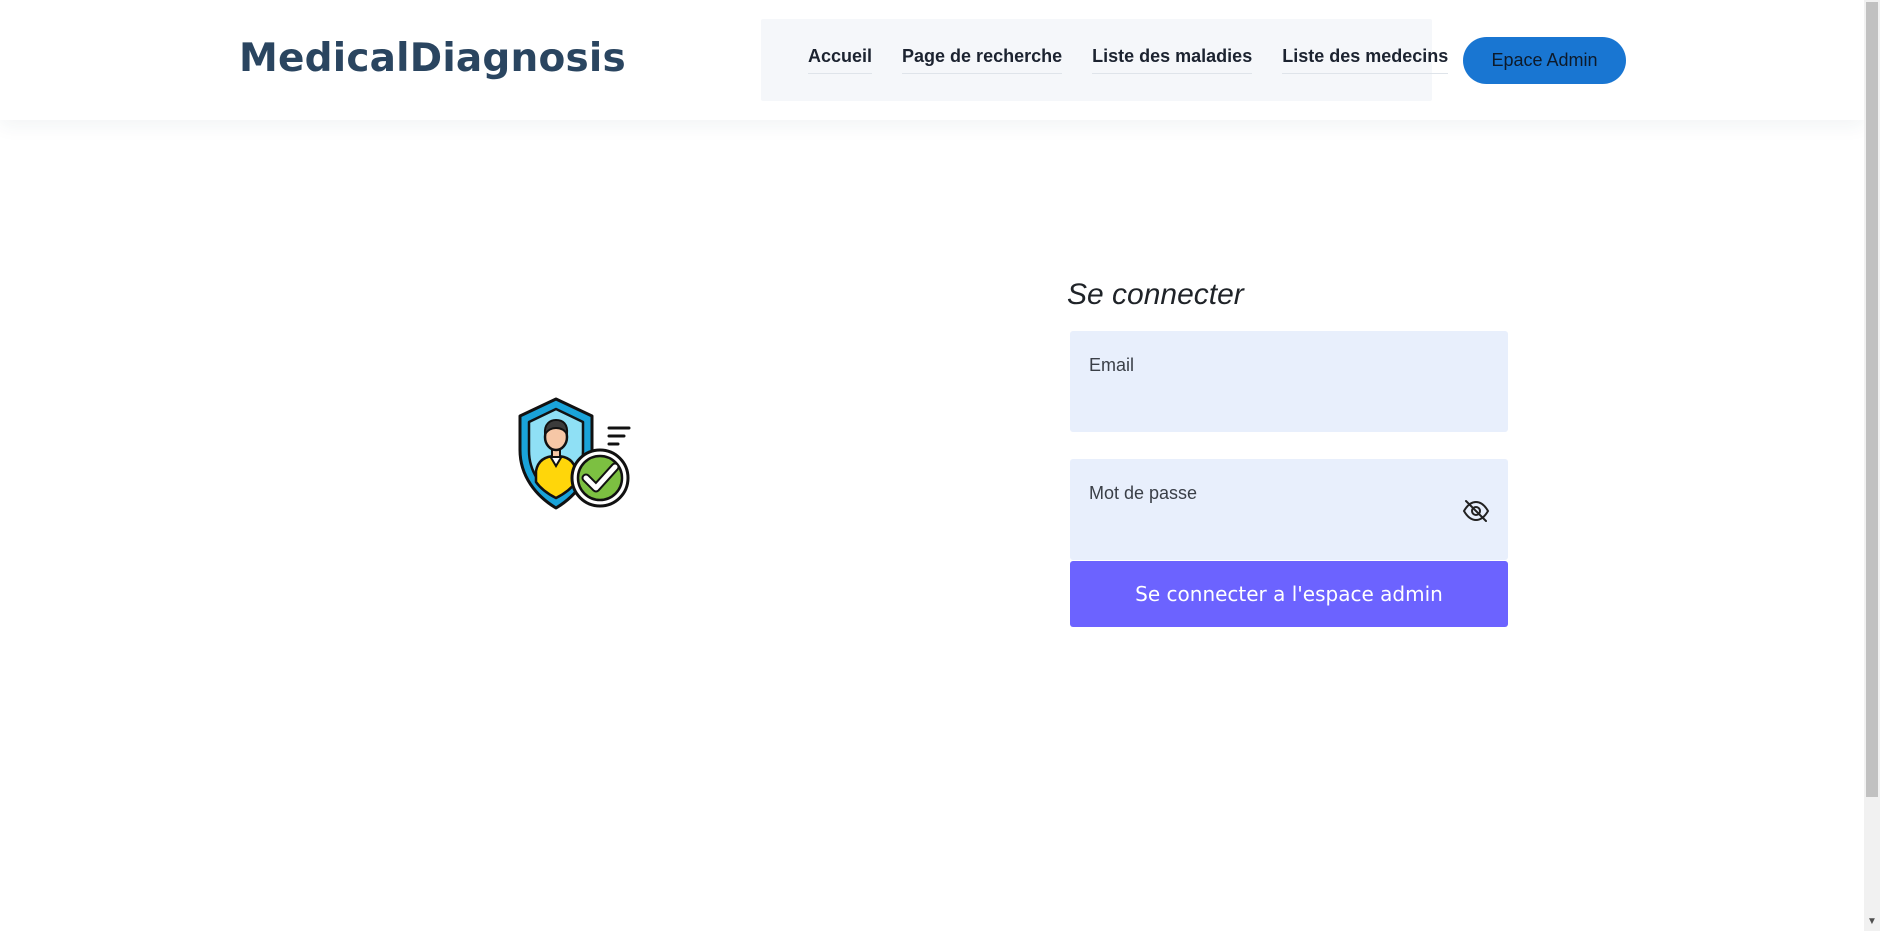  What do you see at coordinates (432, 59) in the screenshot?
I see `site-logo: MedicalDiagnosis` at bounding box center [432, 59].